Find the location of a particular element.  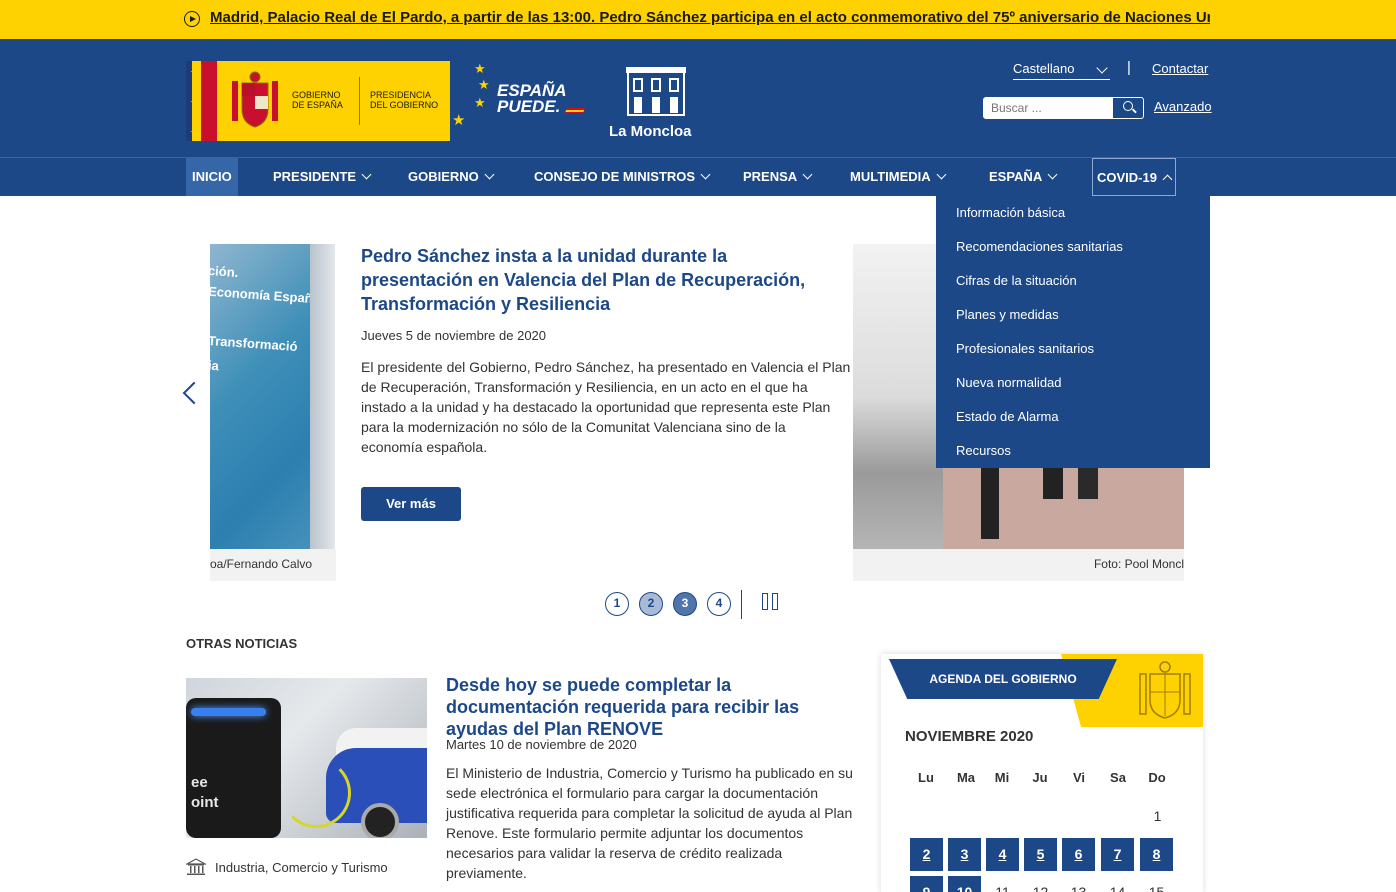

eu-flag-strip is located at coordinates (209, 101).